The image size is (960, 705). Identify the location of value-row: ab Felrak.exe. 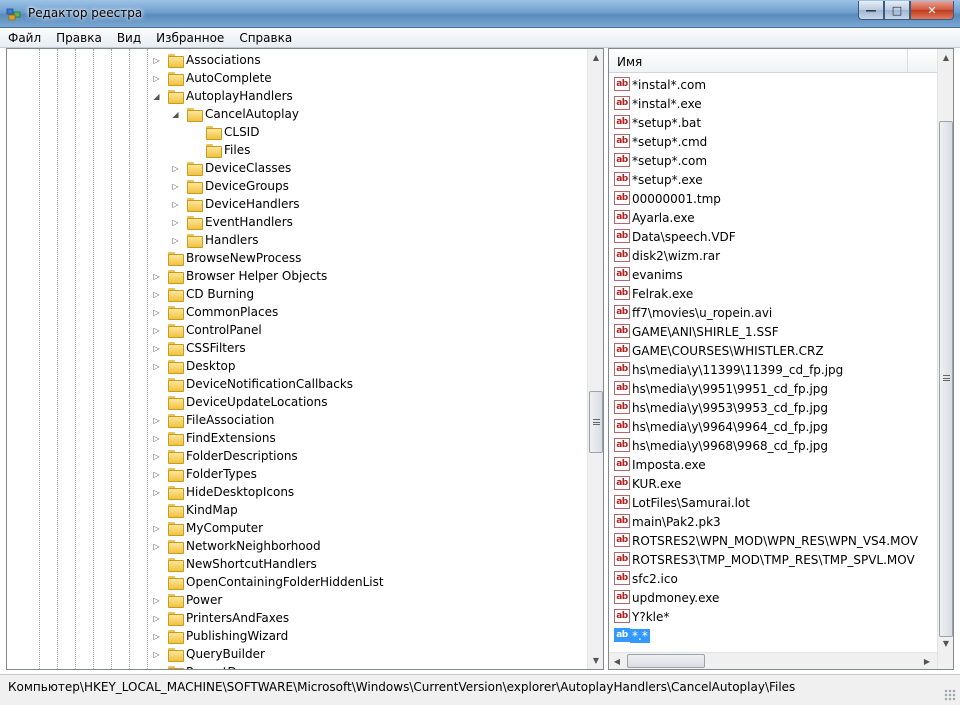
(773, 293).